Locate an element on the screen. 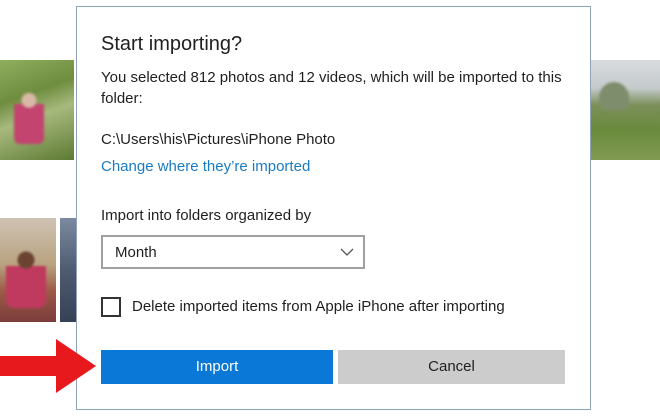 This screenshot has height=417, width=660. organize-by-dropdown: Month is located at coordinates (233, 252).